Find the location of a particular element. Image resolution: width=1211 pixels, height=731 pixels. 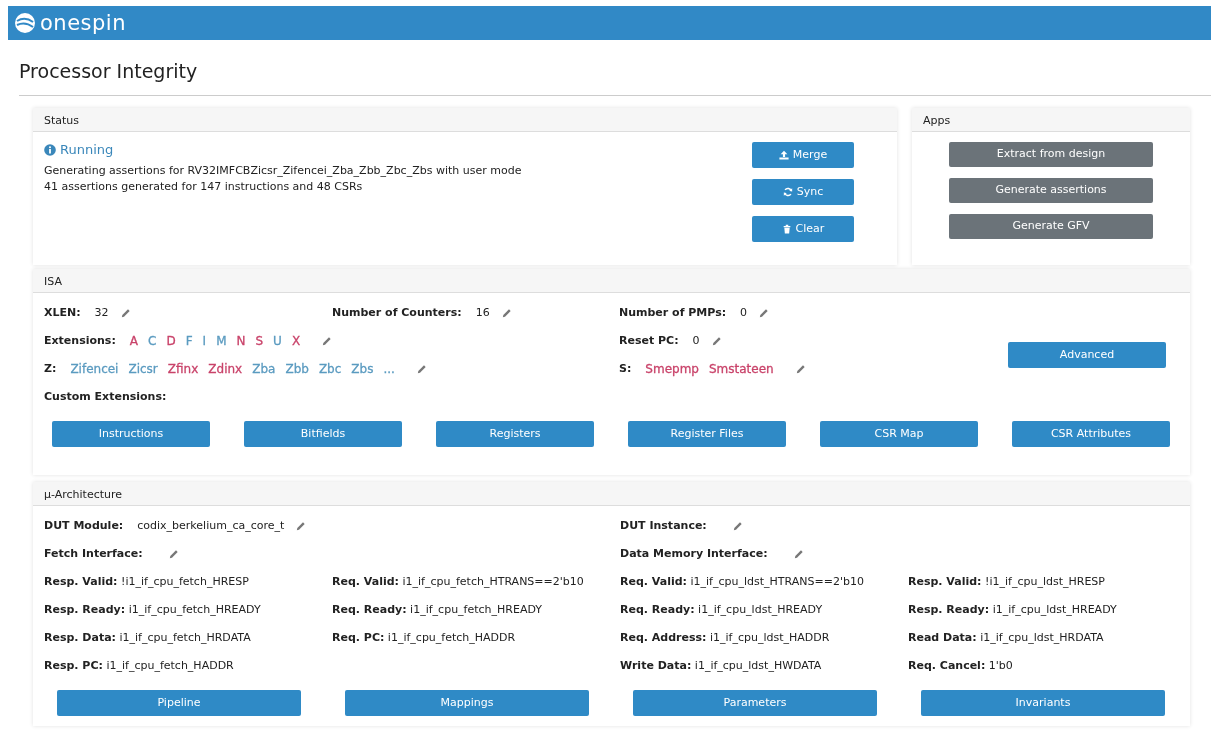

extension-tag: S is located at coordinates (259, 340).